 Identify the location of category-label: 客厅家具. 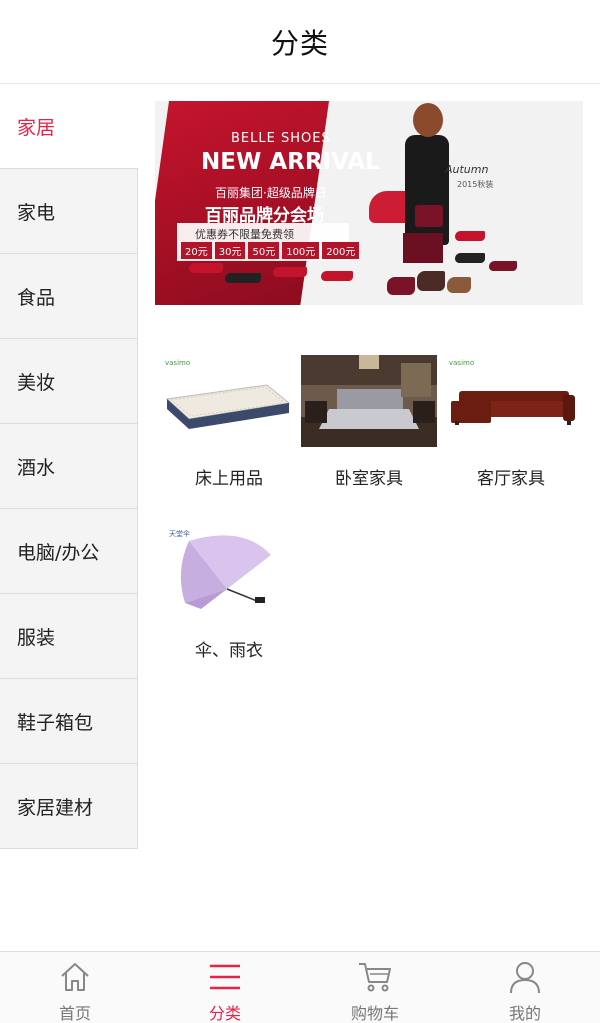
(511, 479).